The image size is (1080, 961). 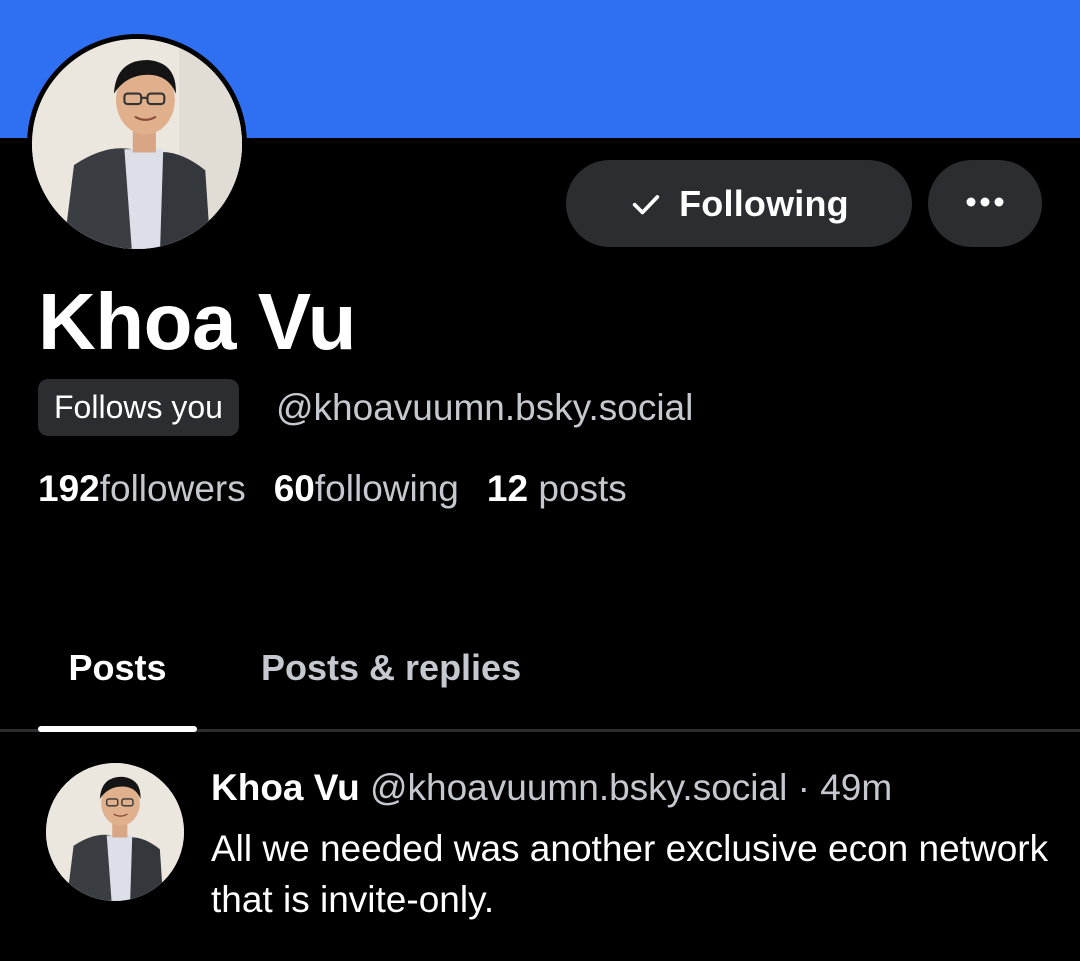 What do you see at coordinates (507, 488) in the screenshot?
I see `posts-count: 12` at bounding box center [507, 488].